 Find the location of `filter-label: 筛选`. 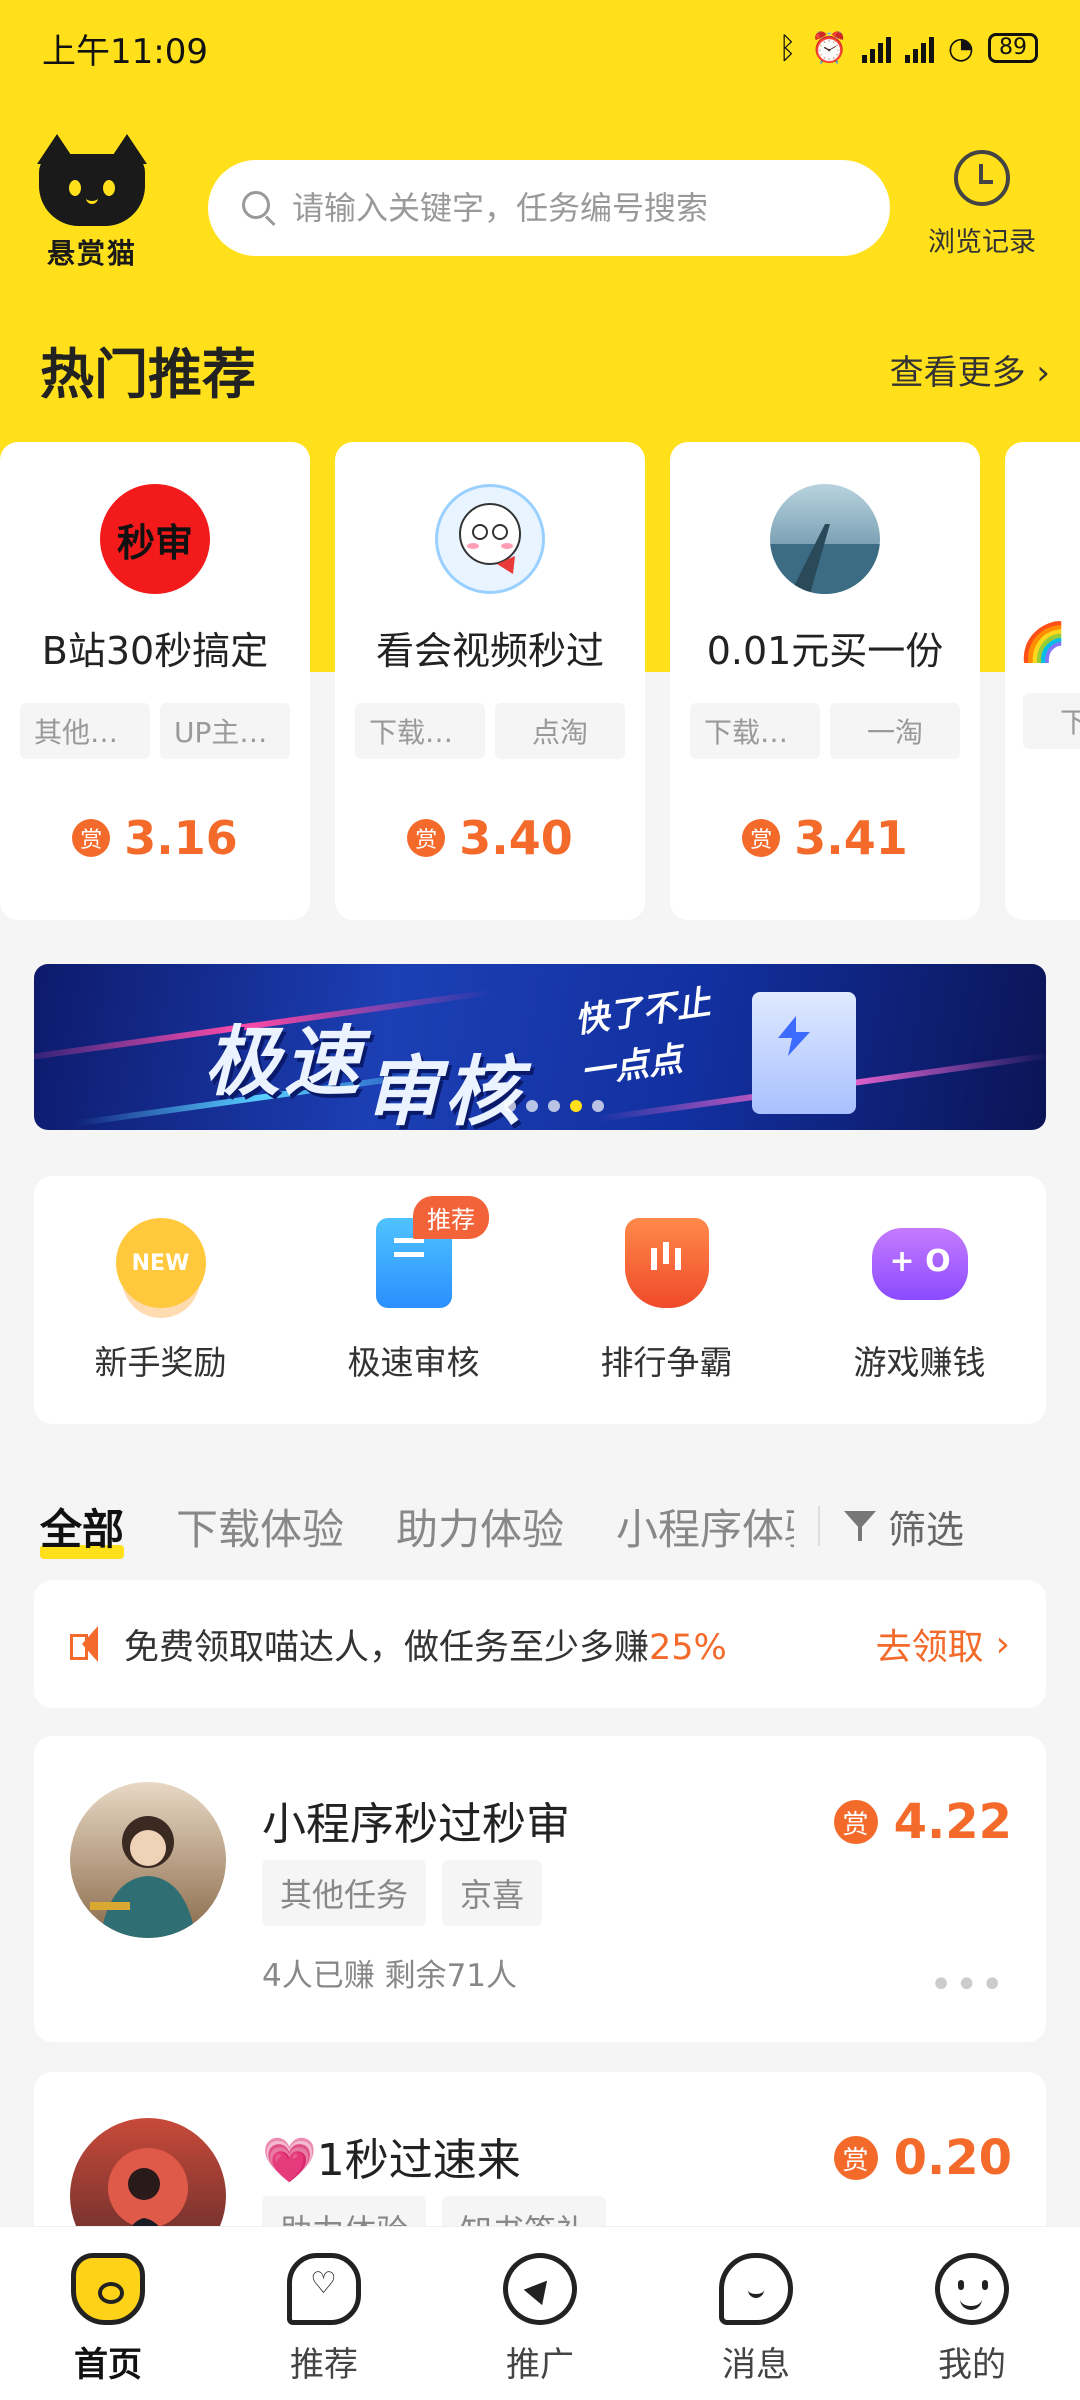

filter-label: 筛选 is located at coordinates (926, 1529).